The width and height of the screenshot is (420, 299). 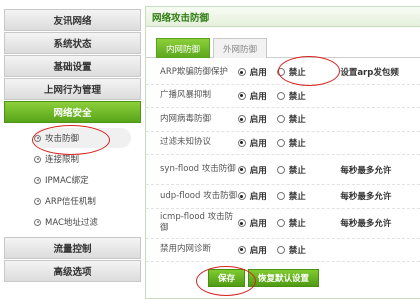 What do you see at coordinates (186, 142) in the screenshot?
I see `setting-label: 过滤未知协议` at bounding box center [186, 142].